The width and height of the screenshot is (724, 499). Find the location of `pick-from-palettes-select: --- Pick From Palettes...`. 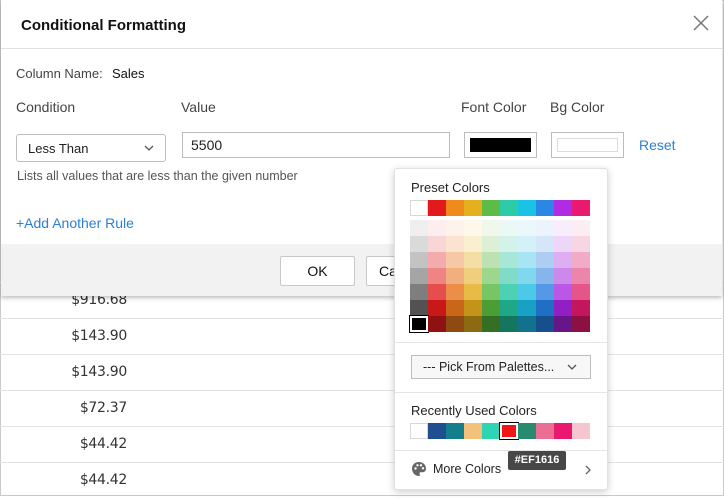

pick-from-palettes-select: --- Pick From Palettes... is located at coordinates (501, 367).